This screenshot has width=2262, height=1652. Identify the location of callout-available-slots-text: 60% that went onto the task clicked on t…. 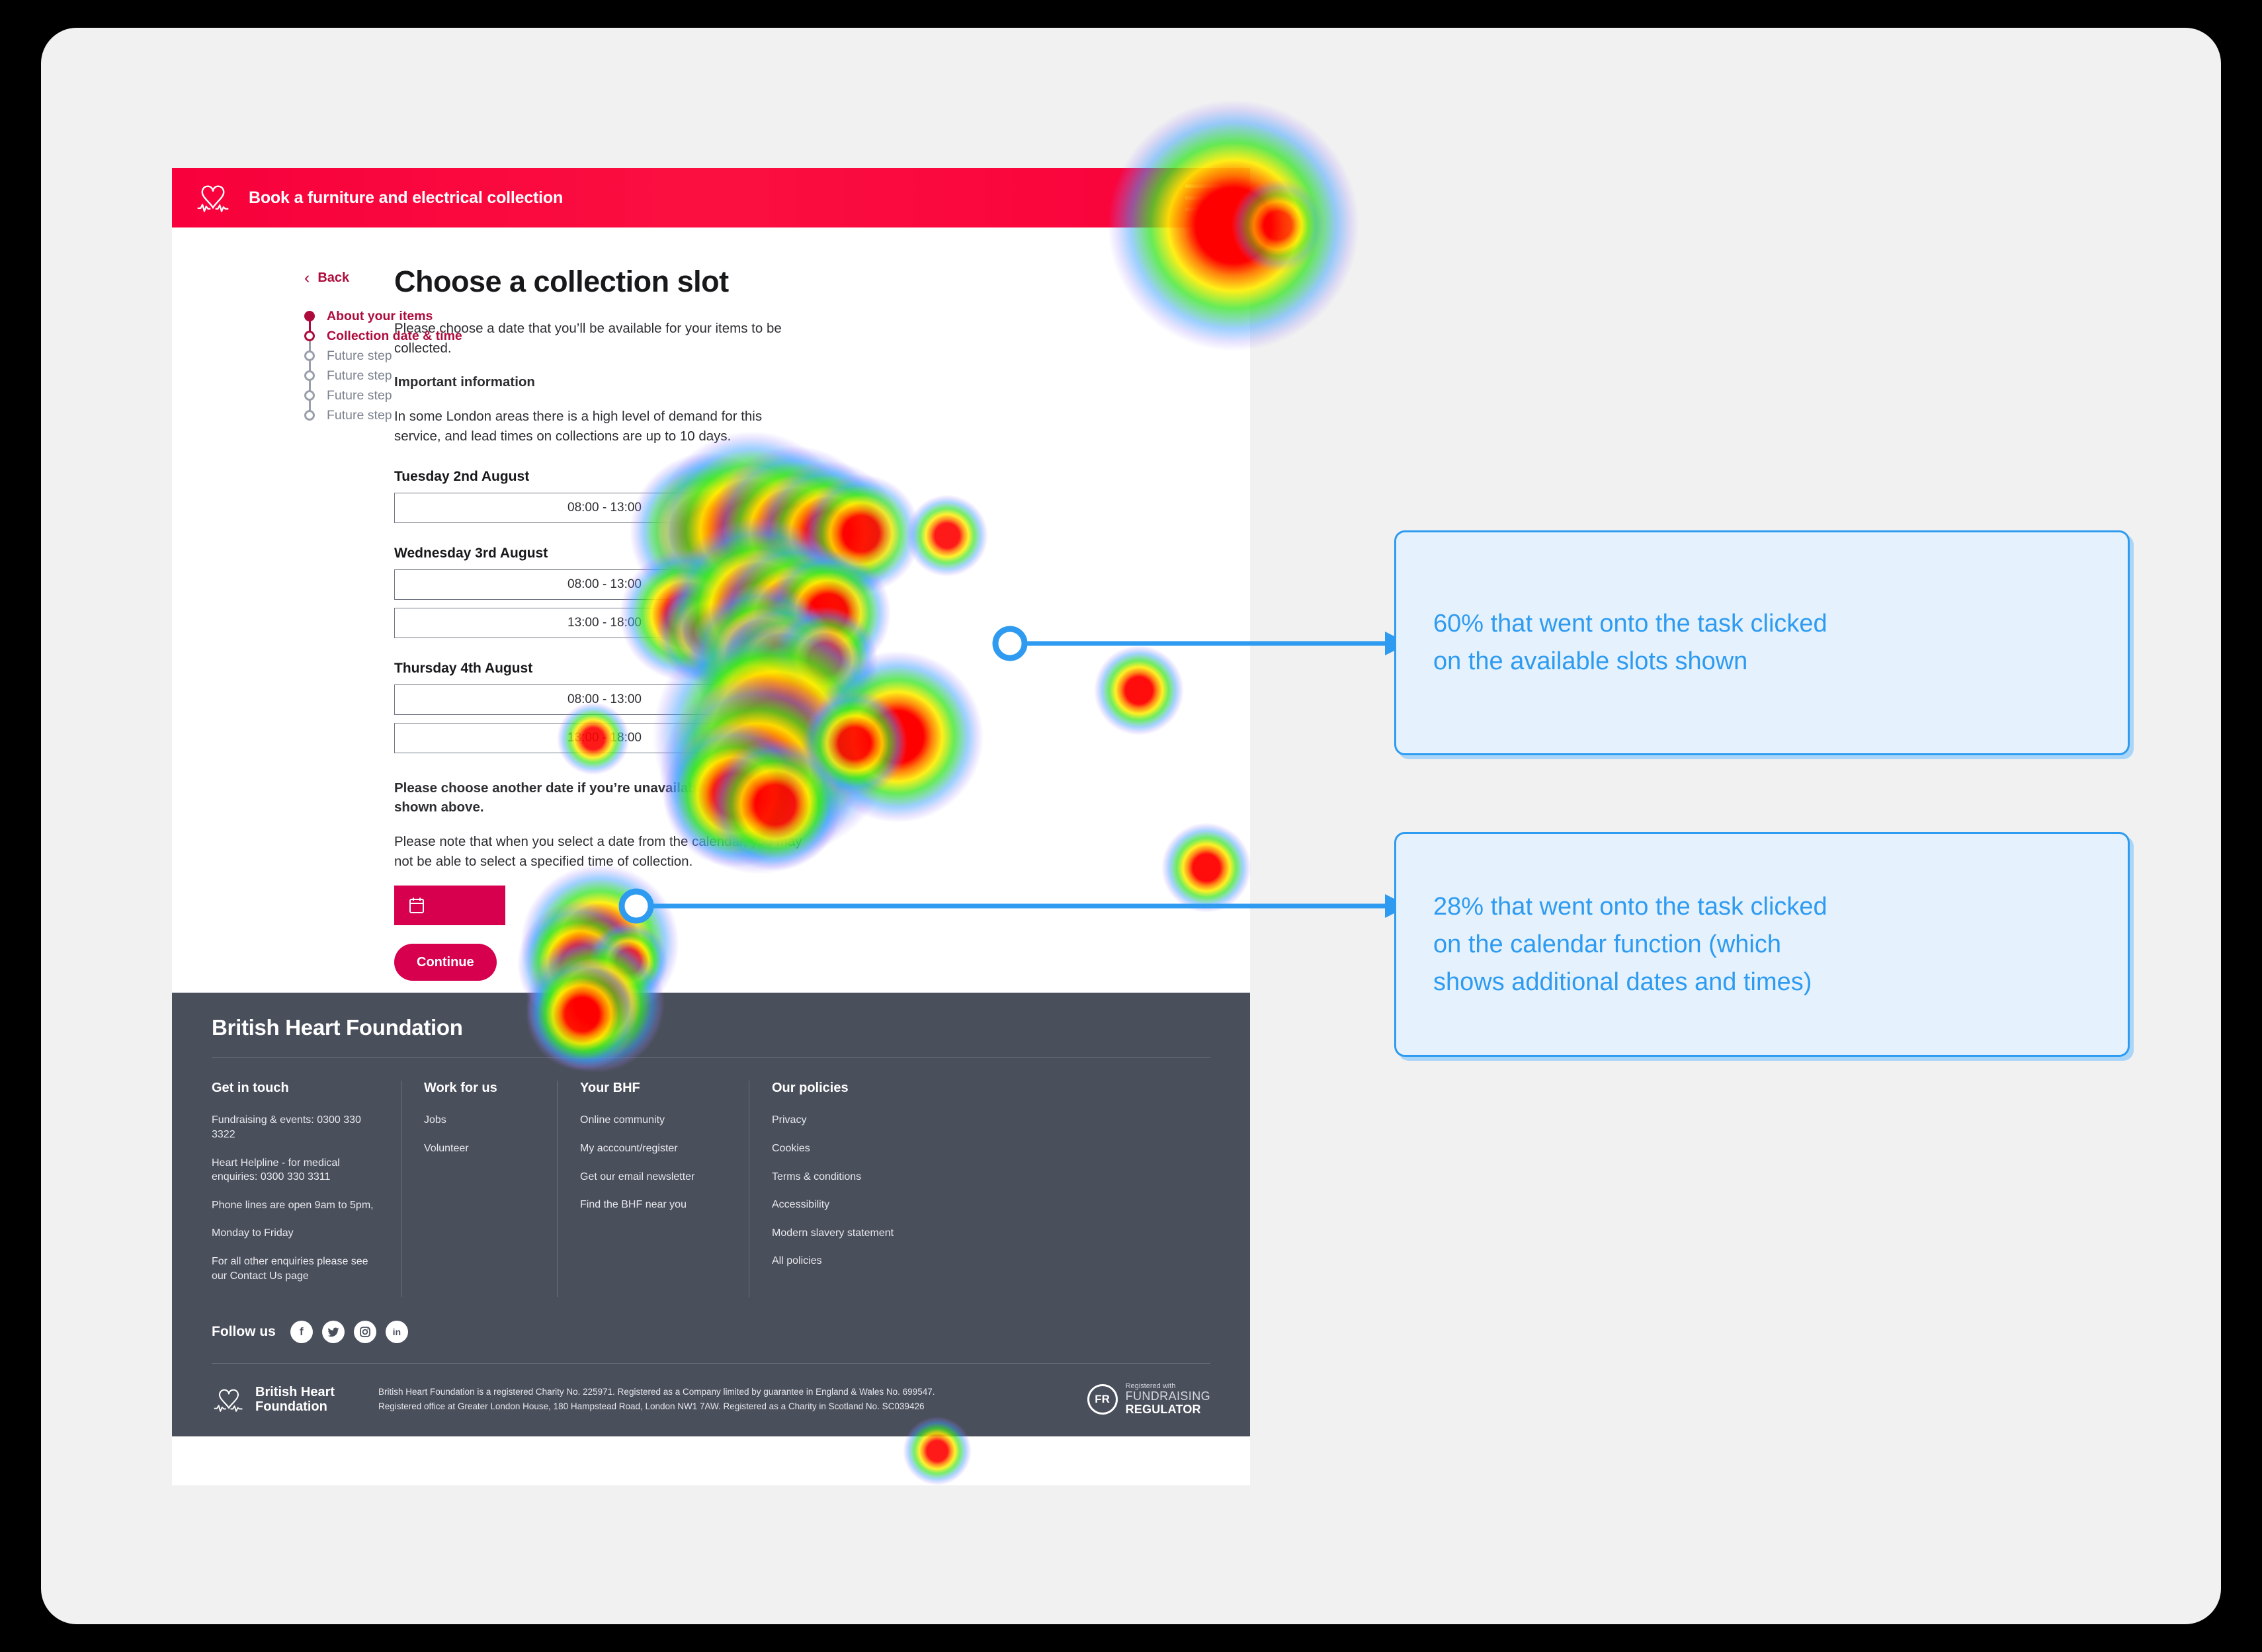
(1630, 643).